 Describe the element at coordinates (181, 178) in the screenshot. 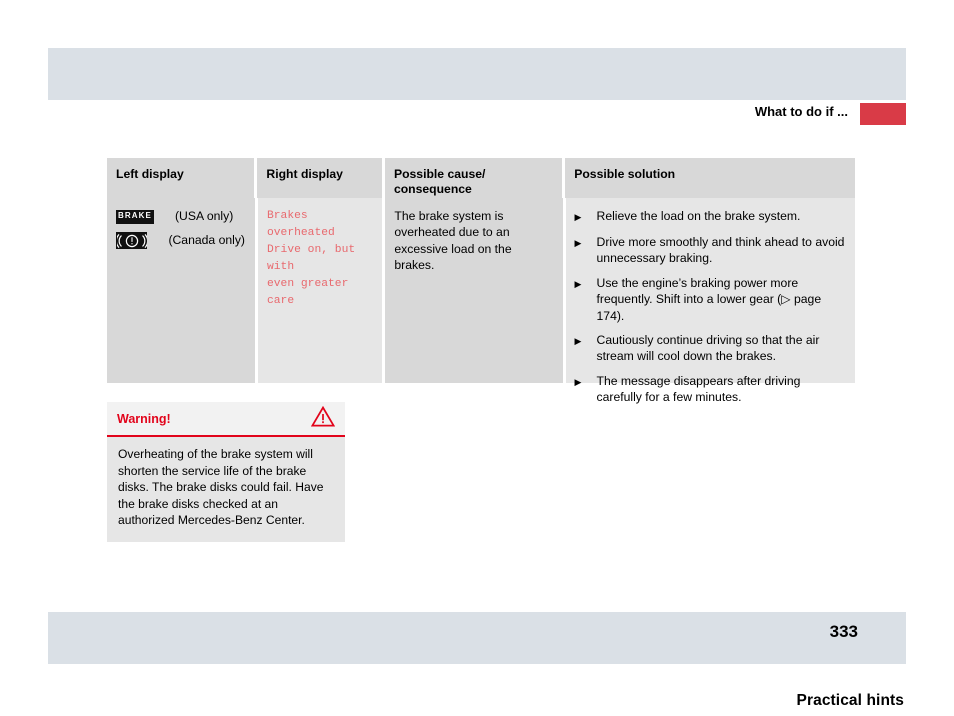

I see `column-header-left-display: Left display` at that location.